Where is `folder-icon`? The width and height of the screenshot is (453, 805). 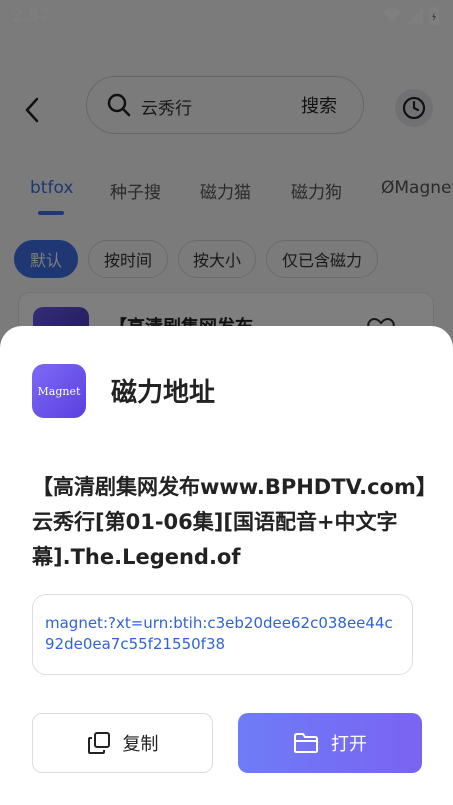 folder-icon is located at coordinates (306, 743).